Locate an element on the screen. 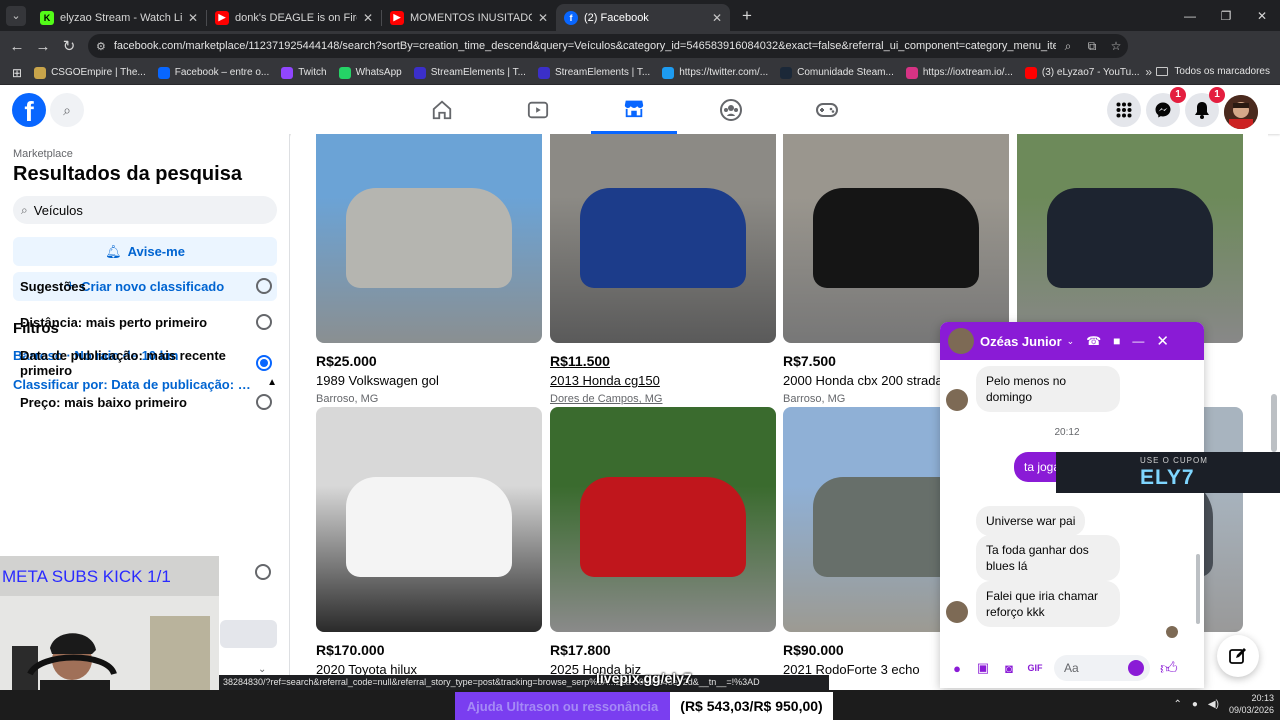 Image resolution: width=1280 pixels, height=720 pixels. apps-grid-icon: ⊞ is located at coordinates (17, 73).